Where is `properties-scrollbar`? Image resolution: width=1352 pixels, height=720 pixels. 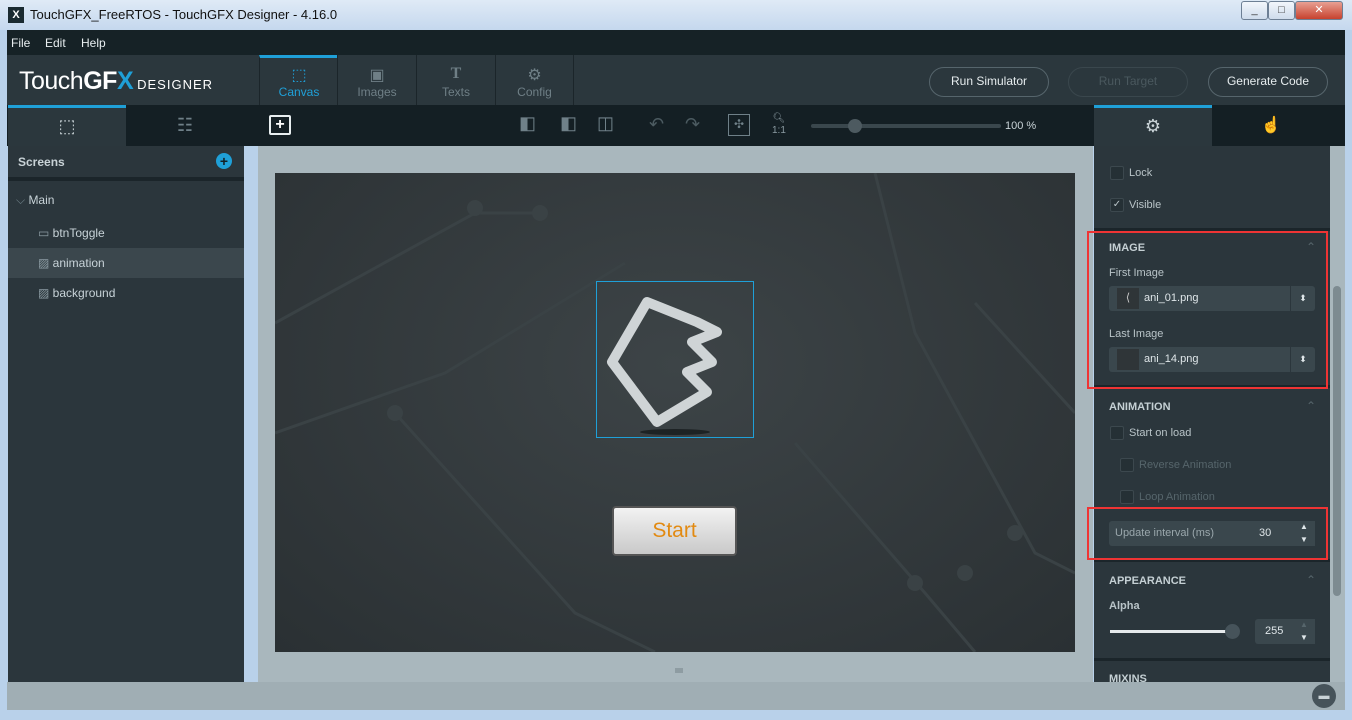
properties-scrollbar is located at coordinates (1337, 414).